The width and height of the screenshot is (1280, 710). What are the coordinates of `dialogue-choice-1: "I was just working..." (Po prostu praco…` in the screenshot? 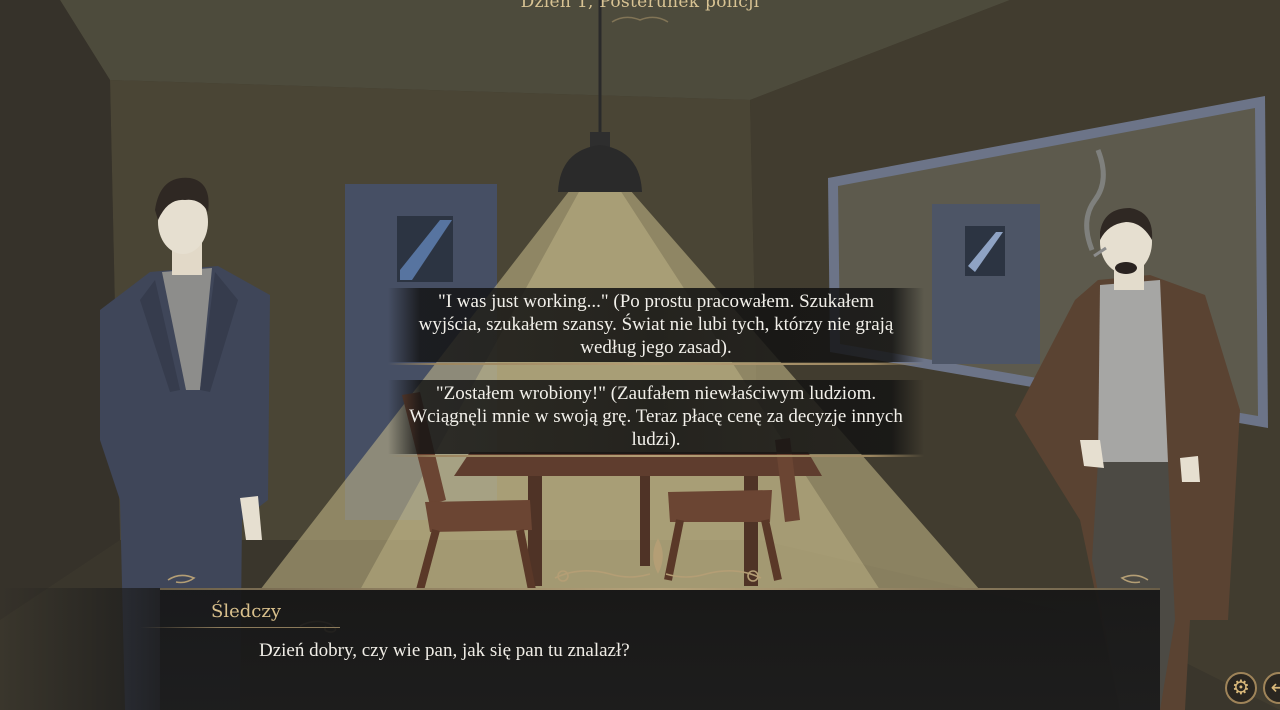 It's located at (656, 326).